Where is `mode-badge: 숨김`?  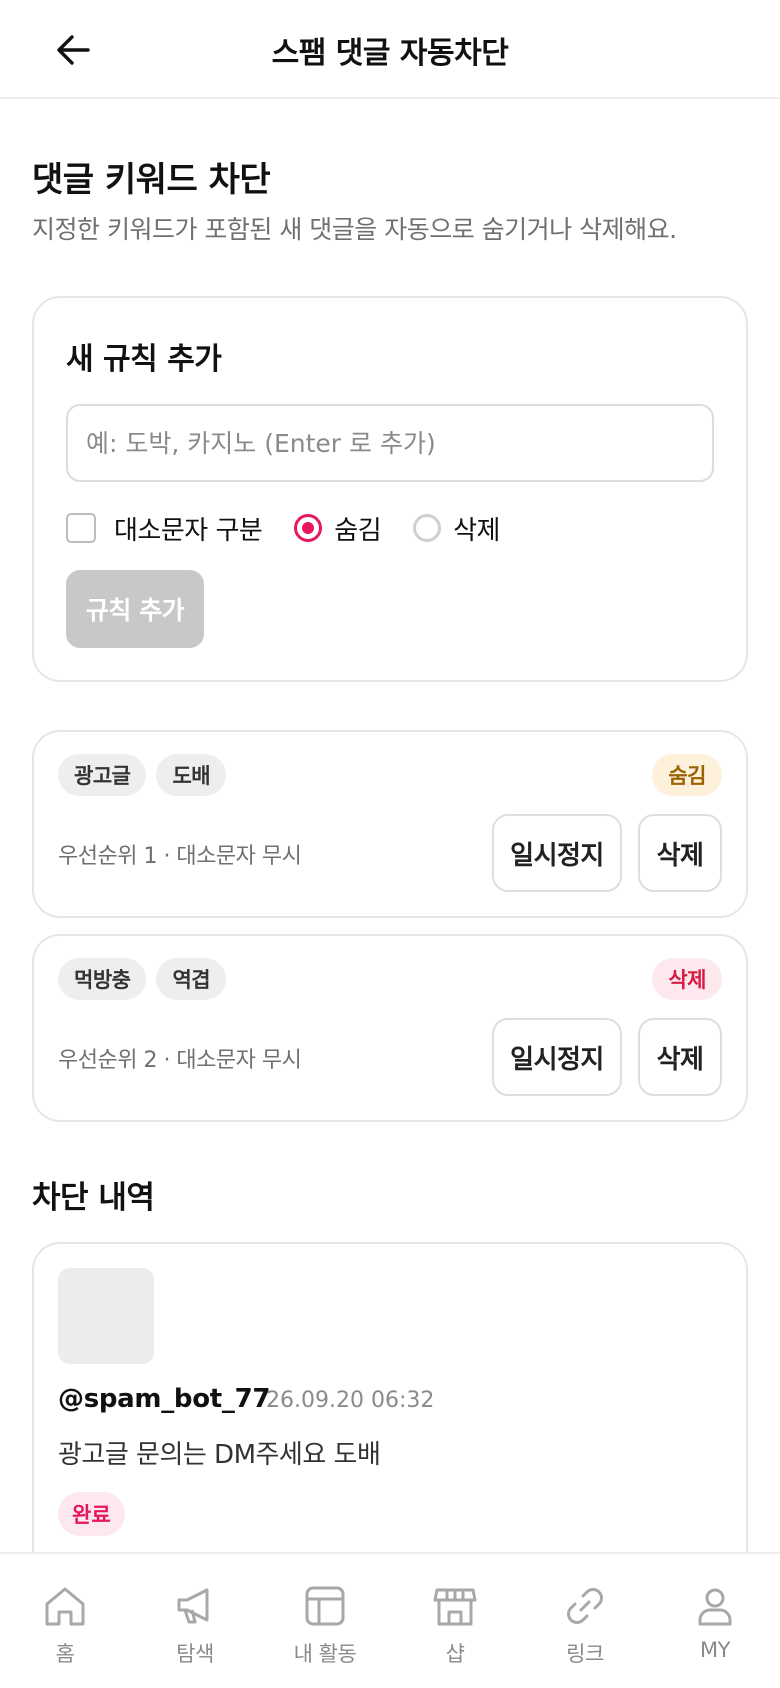 mode-badge: 숨김 is located at coordinates (687, 775).